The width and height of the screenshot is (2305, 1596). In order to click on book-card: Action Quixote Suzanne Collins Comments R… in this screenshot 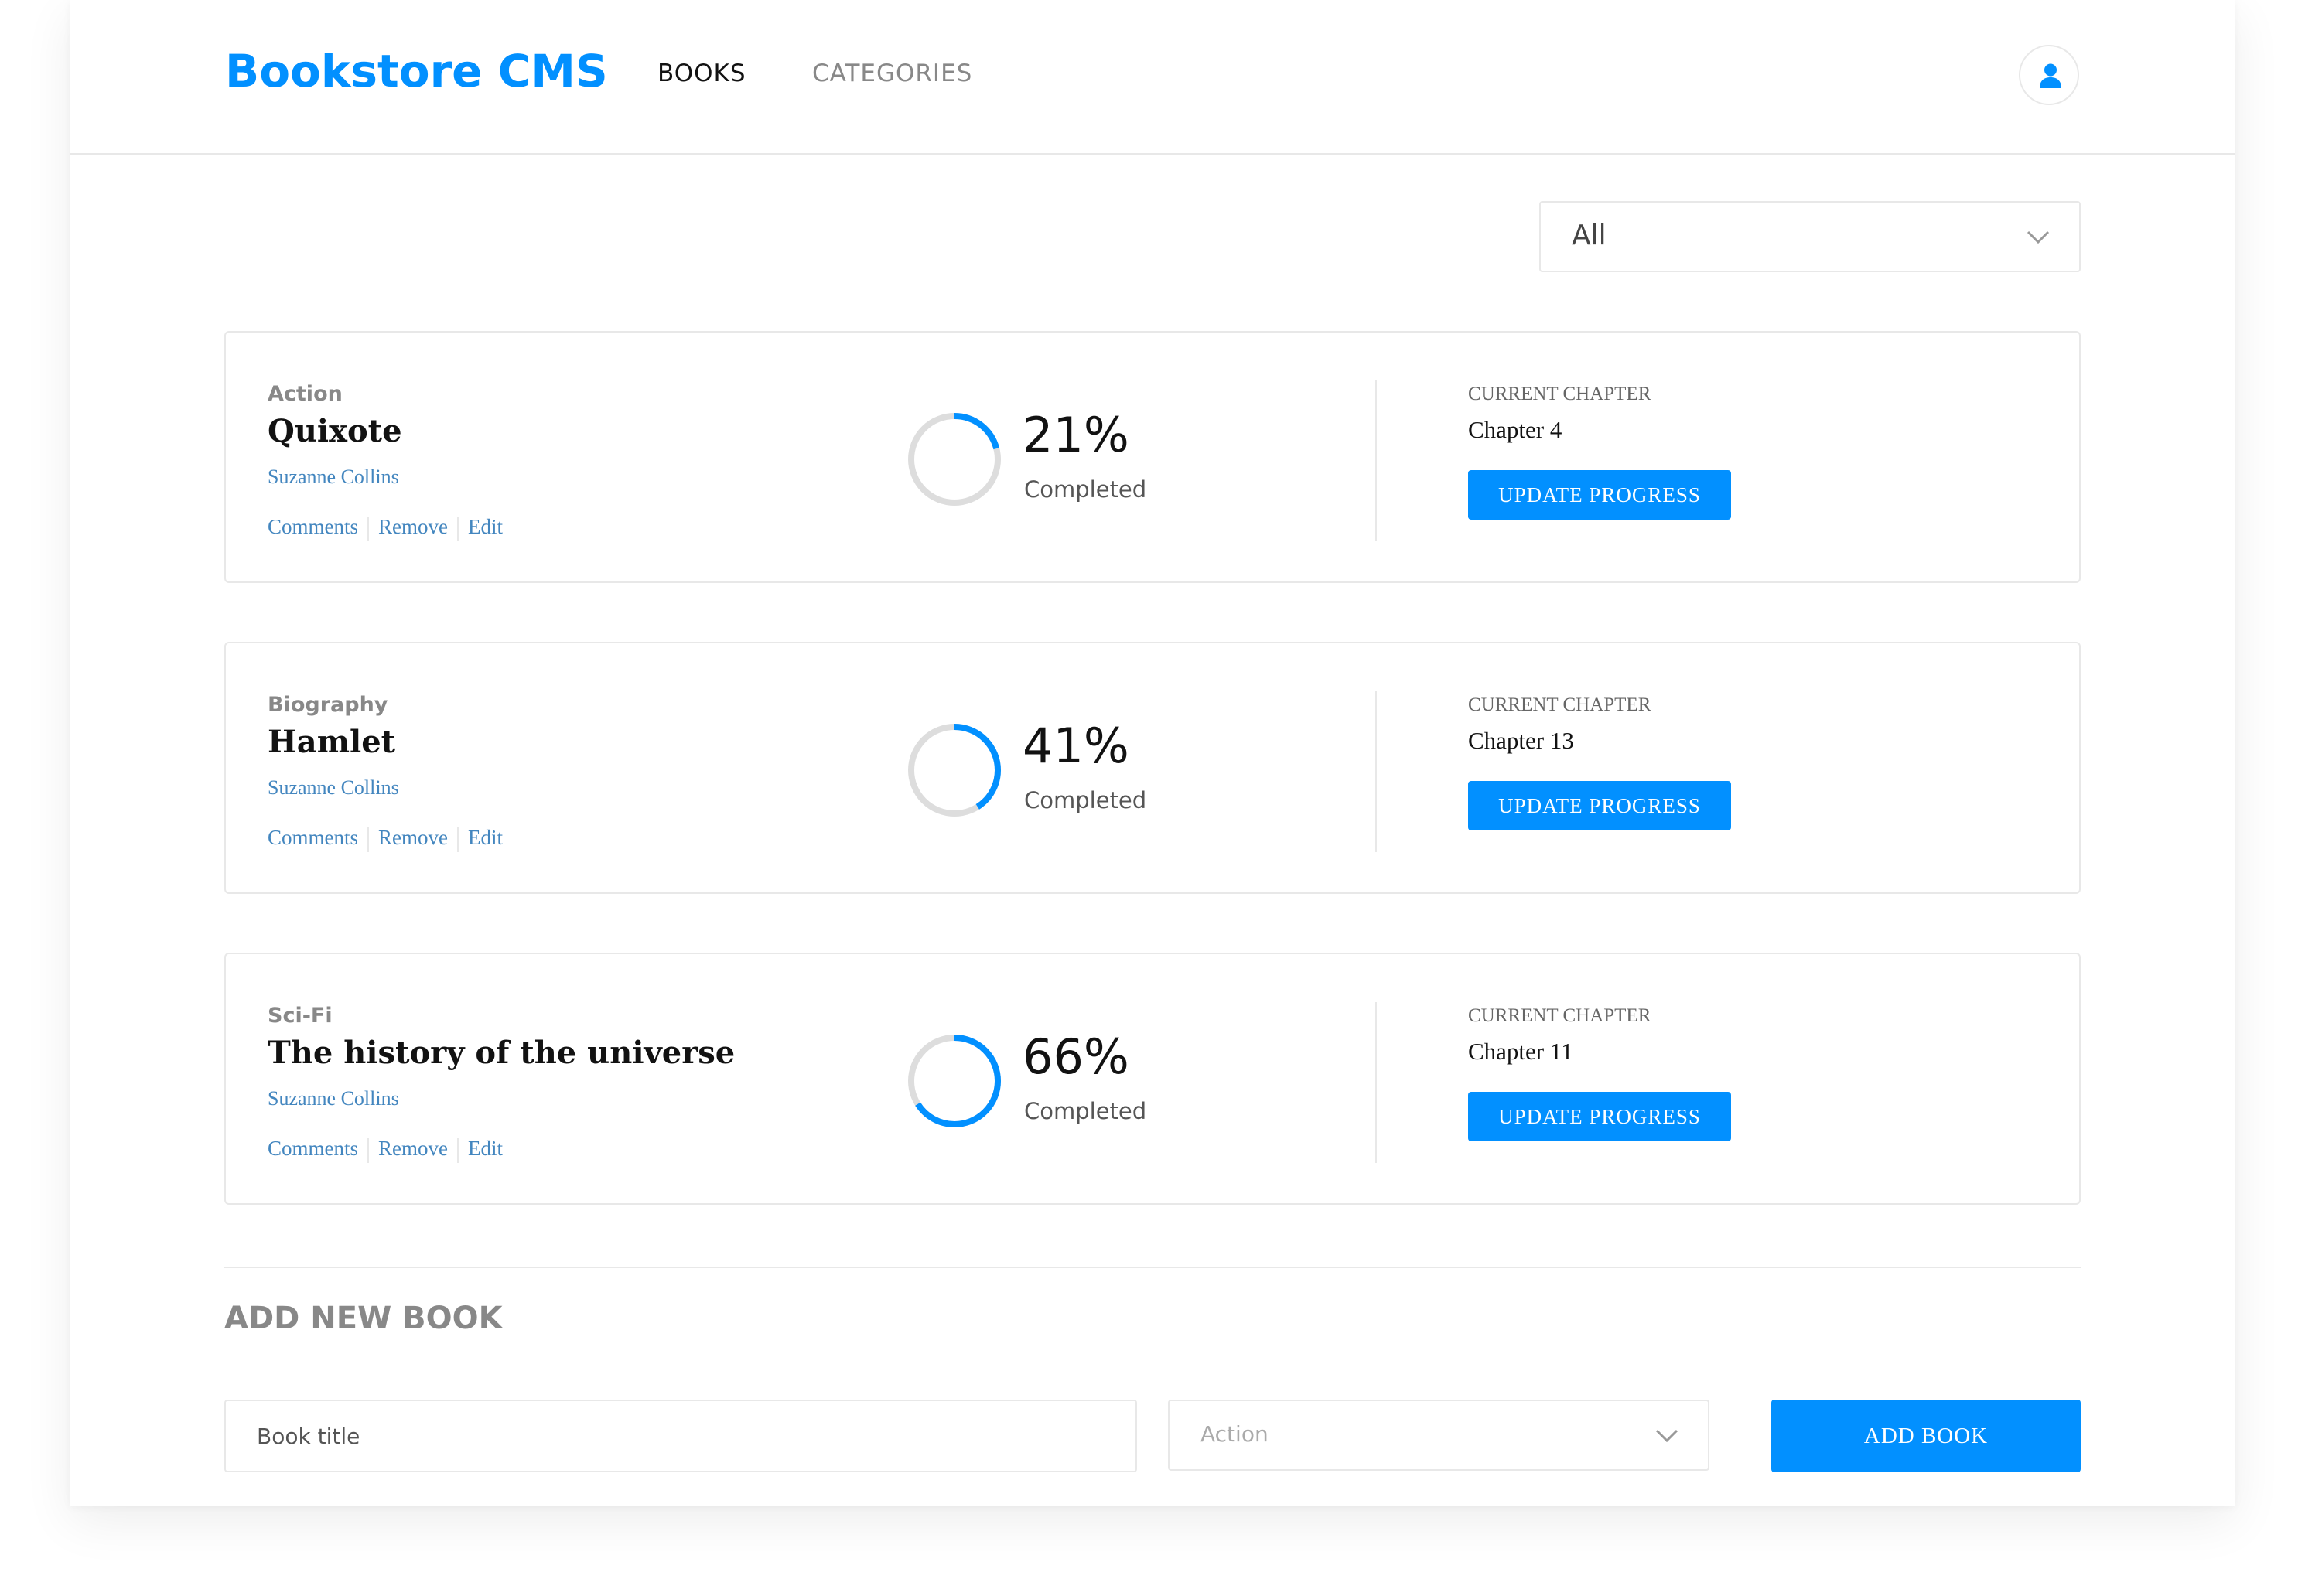, I will do `click(1152, 457)`.